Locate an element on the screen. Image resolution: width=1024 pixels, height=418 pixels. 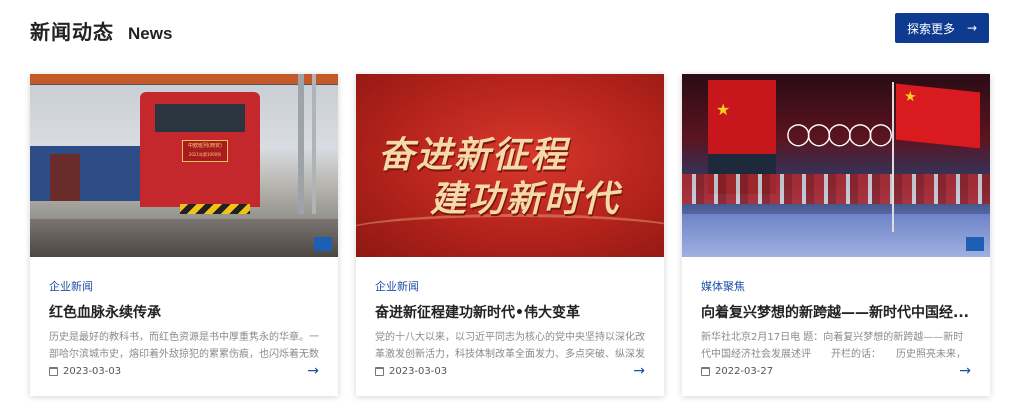
news-date: 2022-03-27 is located at coordinates (737, 371).